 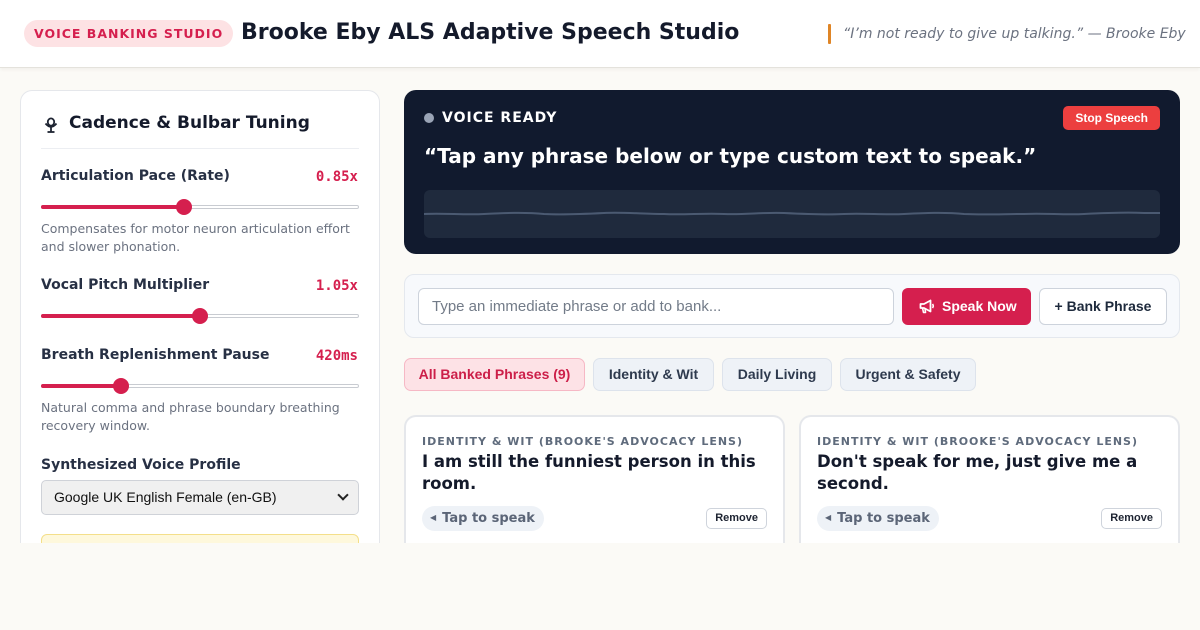 I want to click on waveform-line, so click(x=792, y=213).